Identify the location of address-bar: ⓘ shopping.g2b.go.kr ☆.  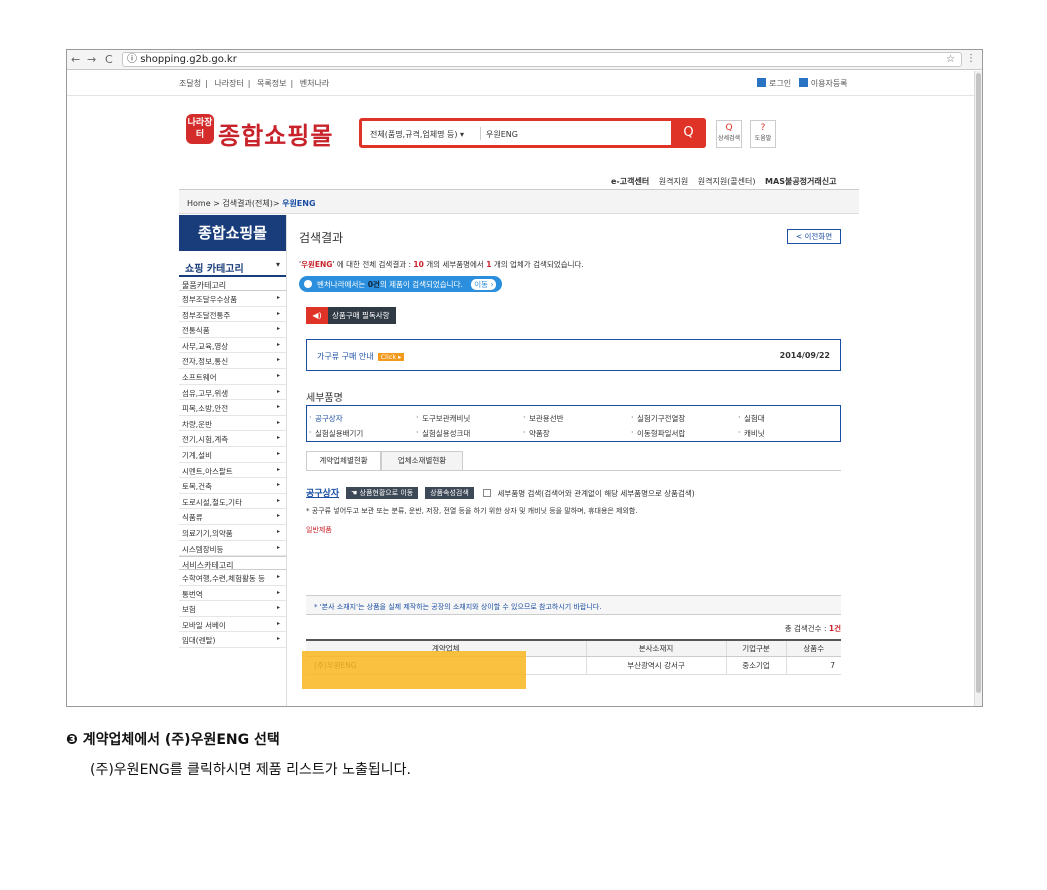
(542, 59).